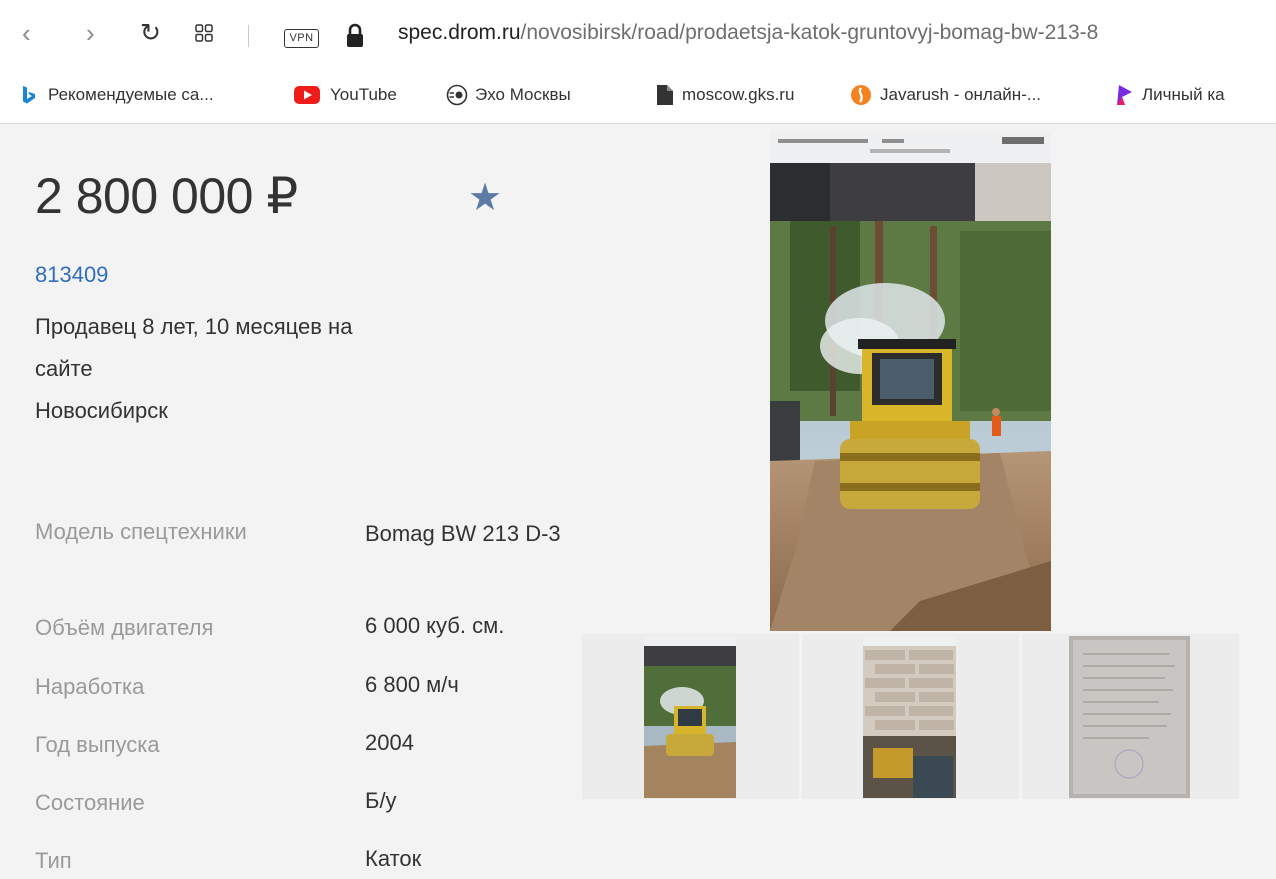 This screenshot has height=879, width=1276. What do you see at coordinates (363, 95) in the screenshot?
I see `bookmark-youtube: YouTube` at bounding box center [363, 95].